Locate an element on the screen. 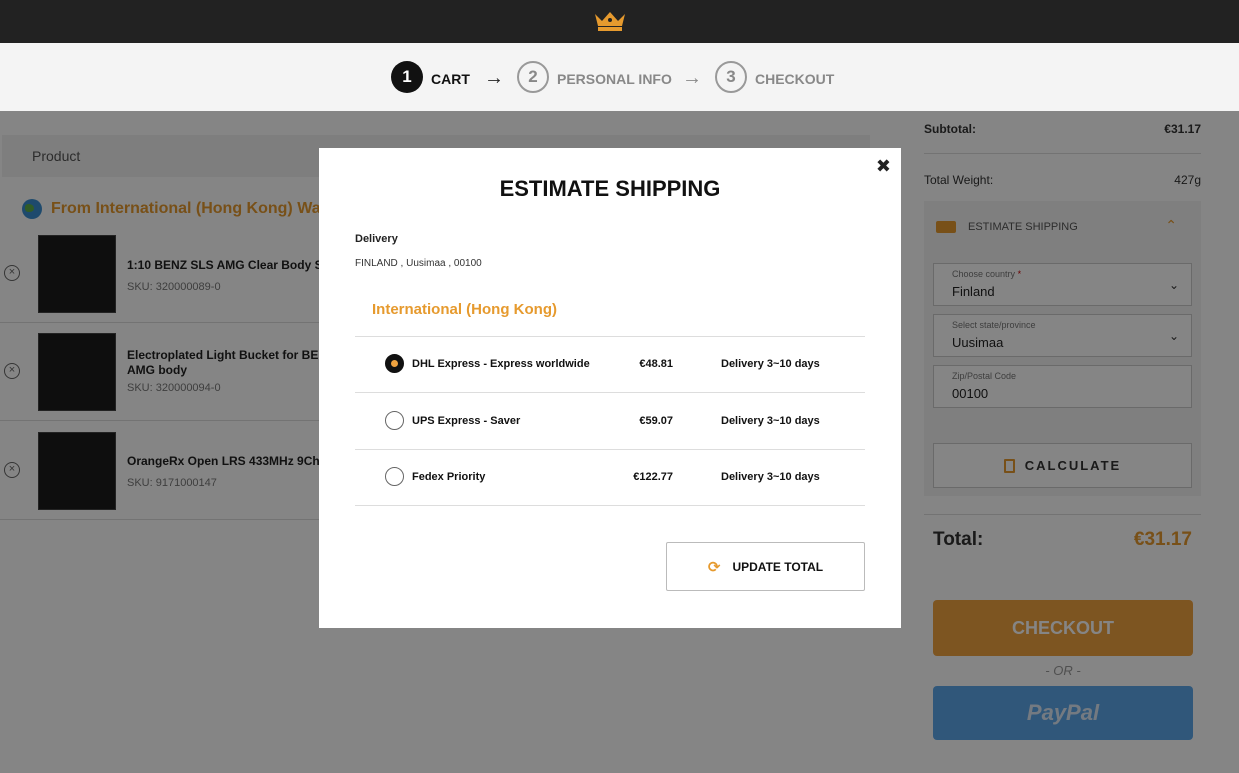 The width and height of the screenshot is (1239, 773). shipping-method-name: Fedex Priority is located at coordinates (449, 477).